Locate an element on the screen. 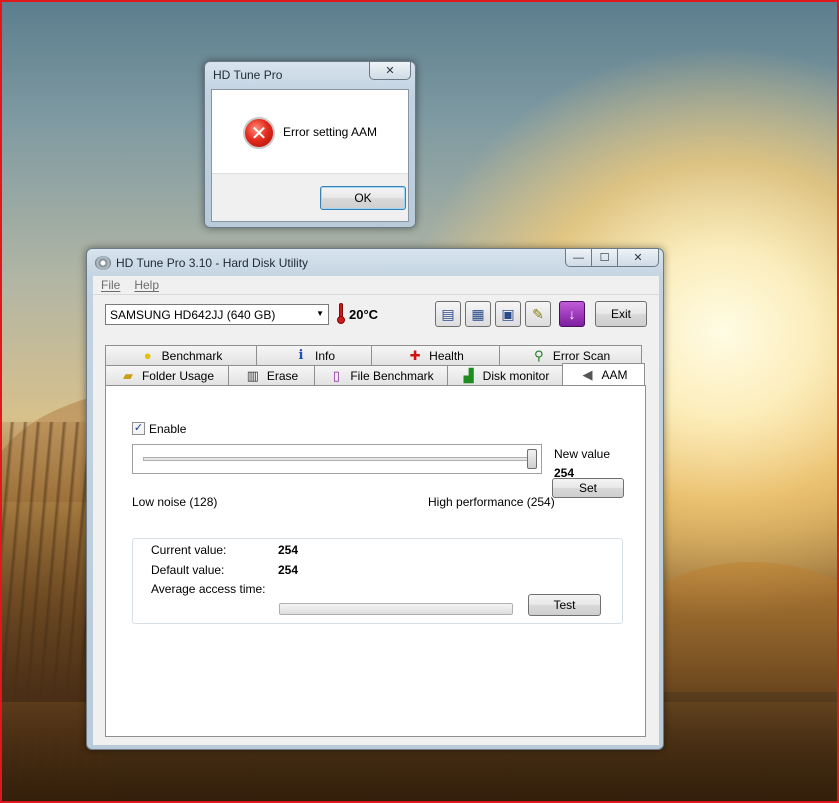 The width and height of the screenshot is (839, 803). minimize-button: — is located at coordinates (578, 258).